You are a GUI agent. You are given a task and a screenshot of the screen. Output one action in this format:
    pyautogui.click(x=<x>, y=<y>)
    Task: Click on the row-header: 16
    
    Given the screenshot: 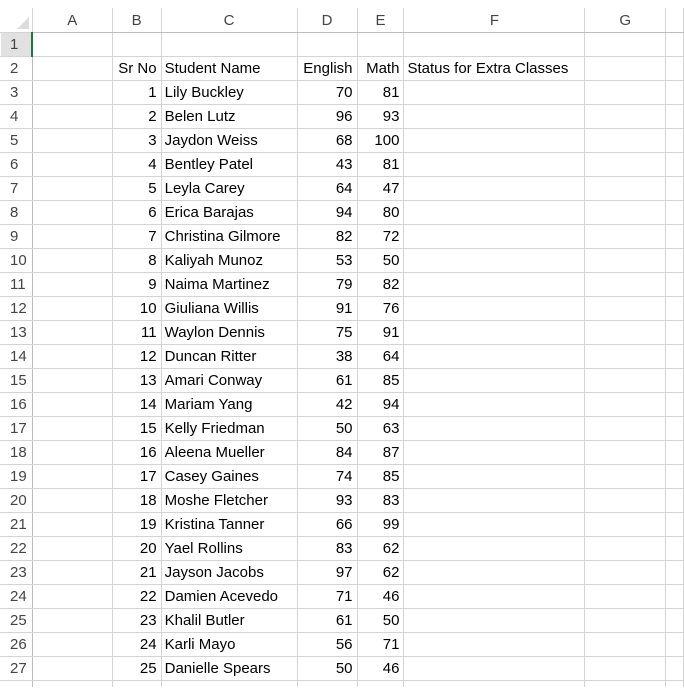 What is the action you would take?
    pyautogui.click(x=16, y=404)
    